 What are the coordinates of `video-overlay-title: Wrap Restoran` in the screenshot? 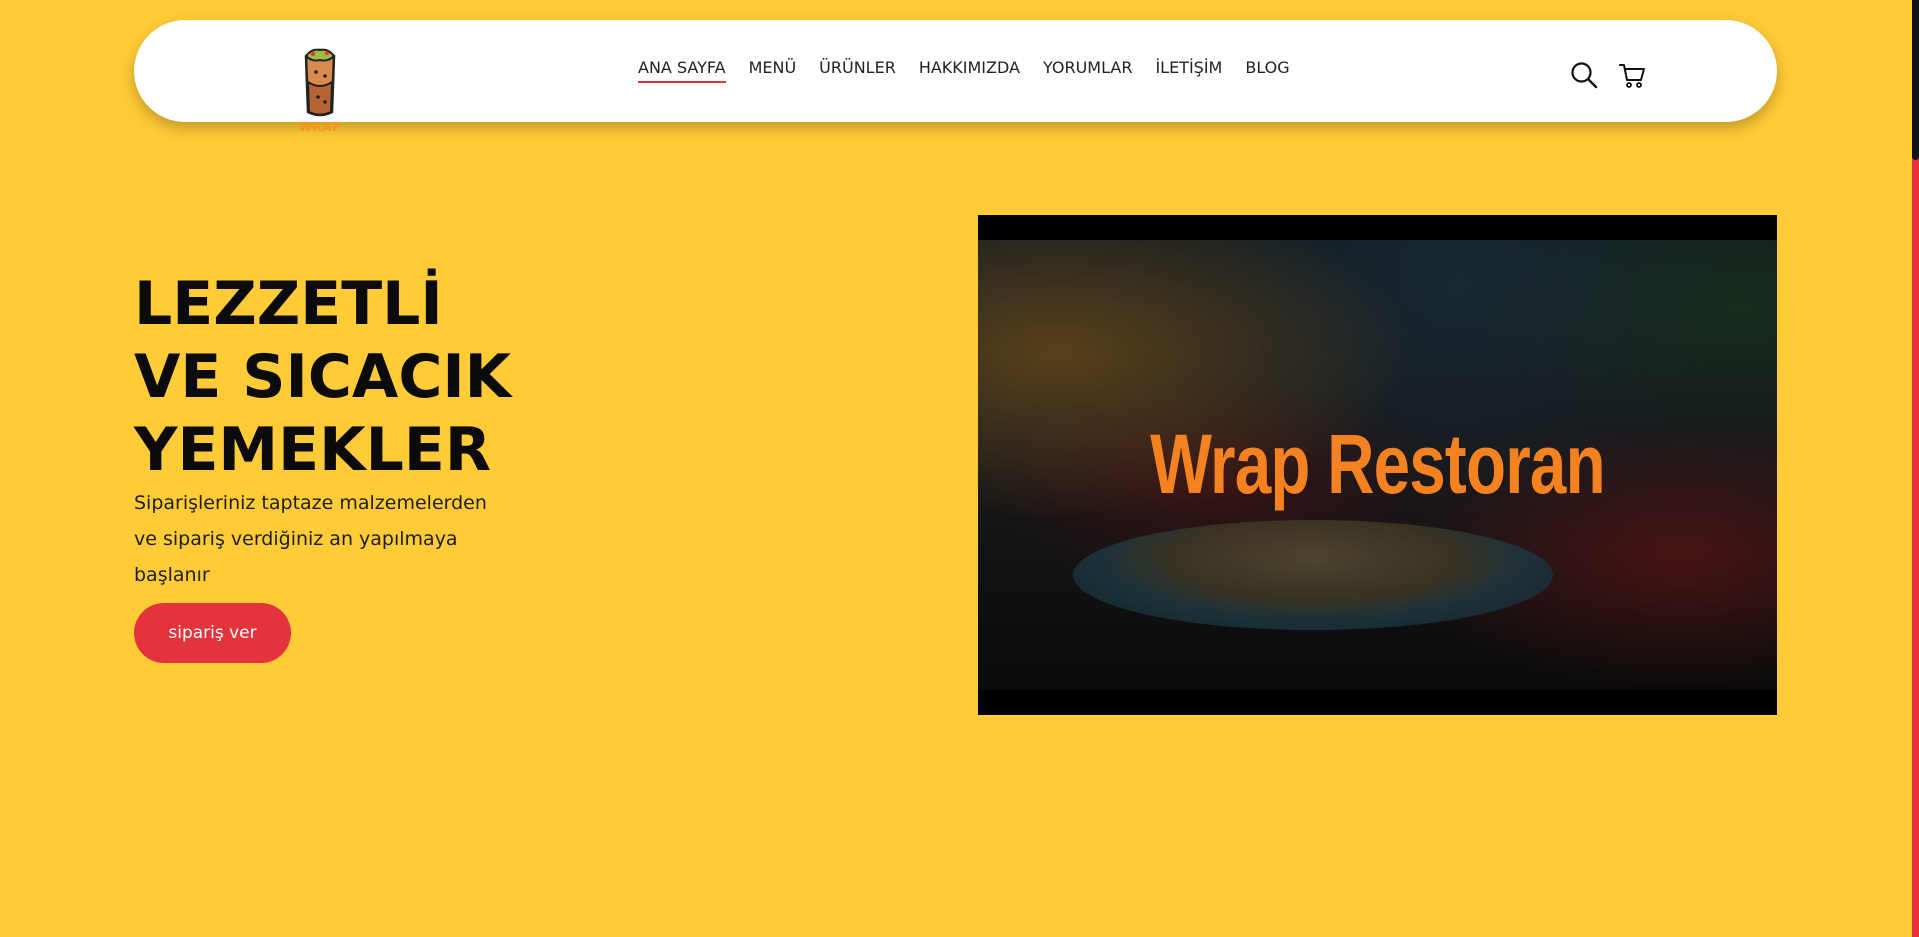 It's located at (1377, 464).